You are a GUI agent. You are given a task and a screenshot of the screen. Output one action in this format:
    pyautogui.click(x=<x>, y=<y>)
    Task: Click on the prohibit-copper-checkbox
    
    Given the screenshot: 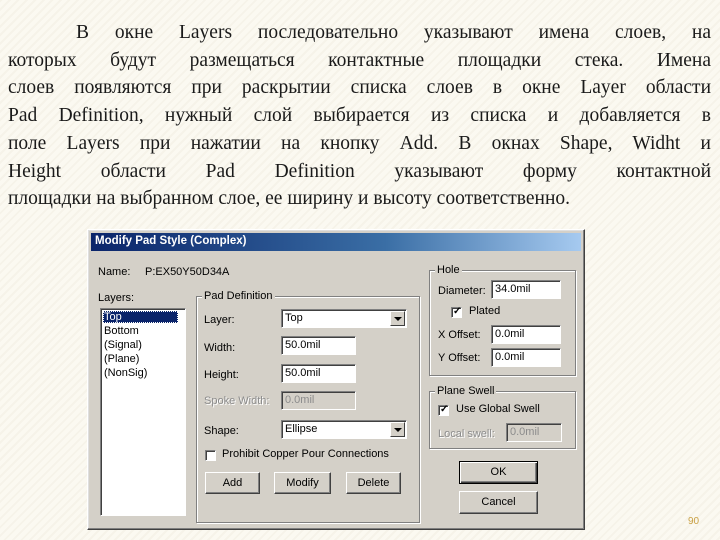 What is the action you would take?
    pyautogui.click(x=210, y=455)
    